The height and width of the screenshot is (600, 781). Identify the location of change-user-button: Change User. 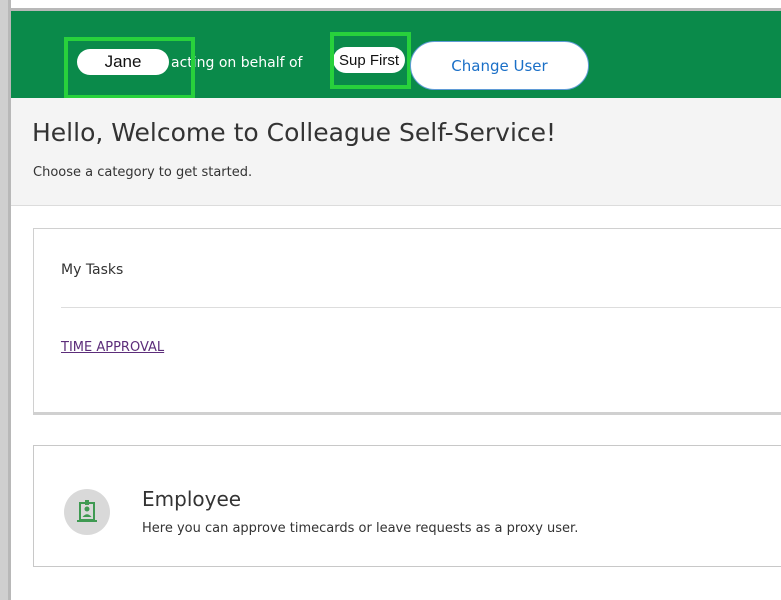
(499, 65).